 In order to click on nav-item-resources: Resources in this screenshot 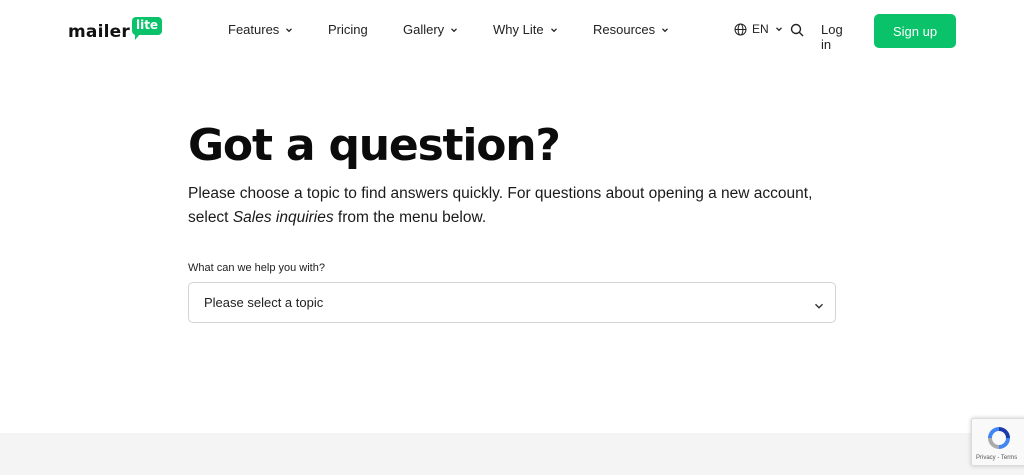, I will do `click(631, 29)`.